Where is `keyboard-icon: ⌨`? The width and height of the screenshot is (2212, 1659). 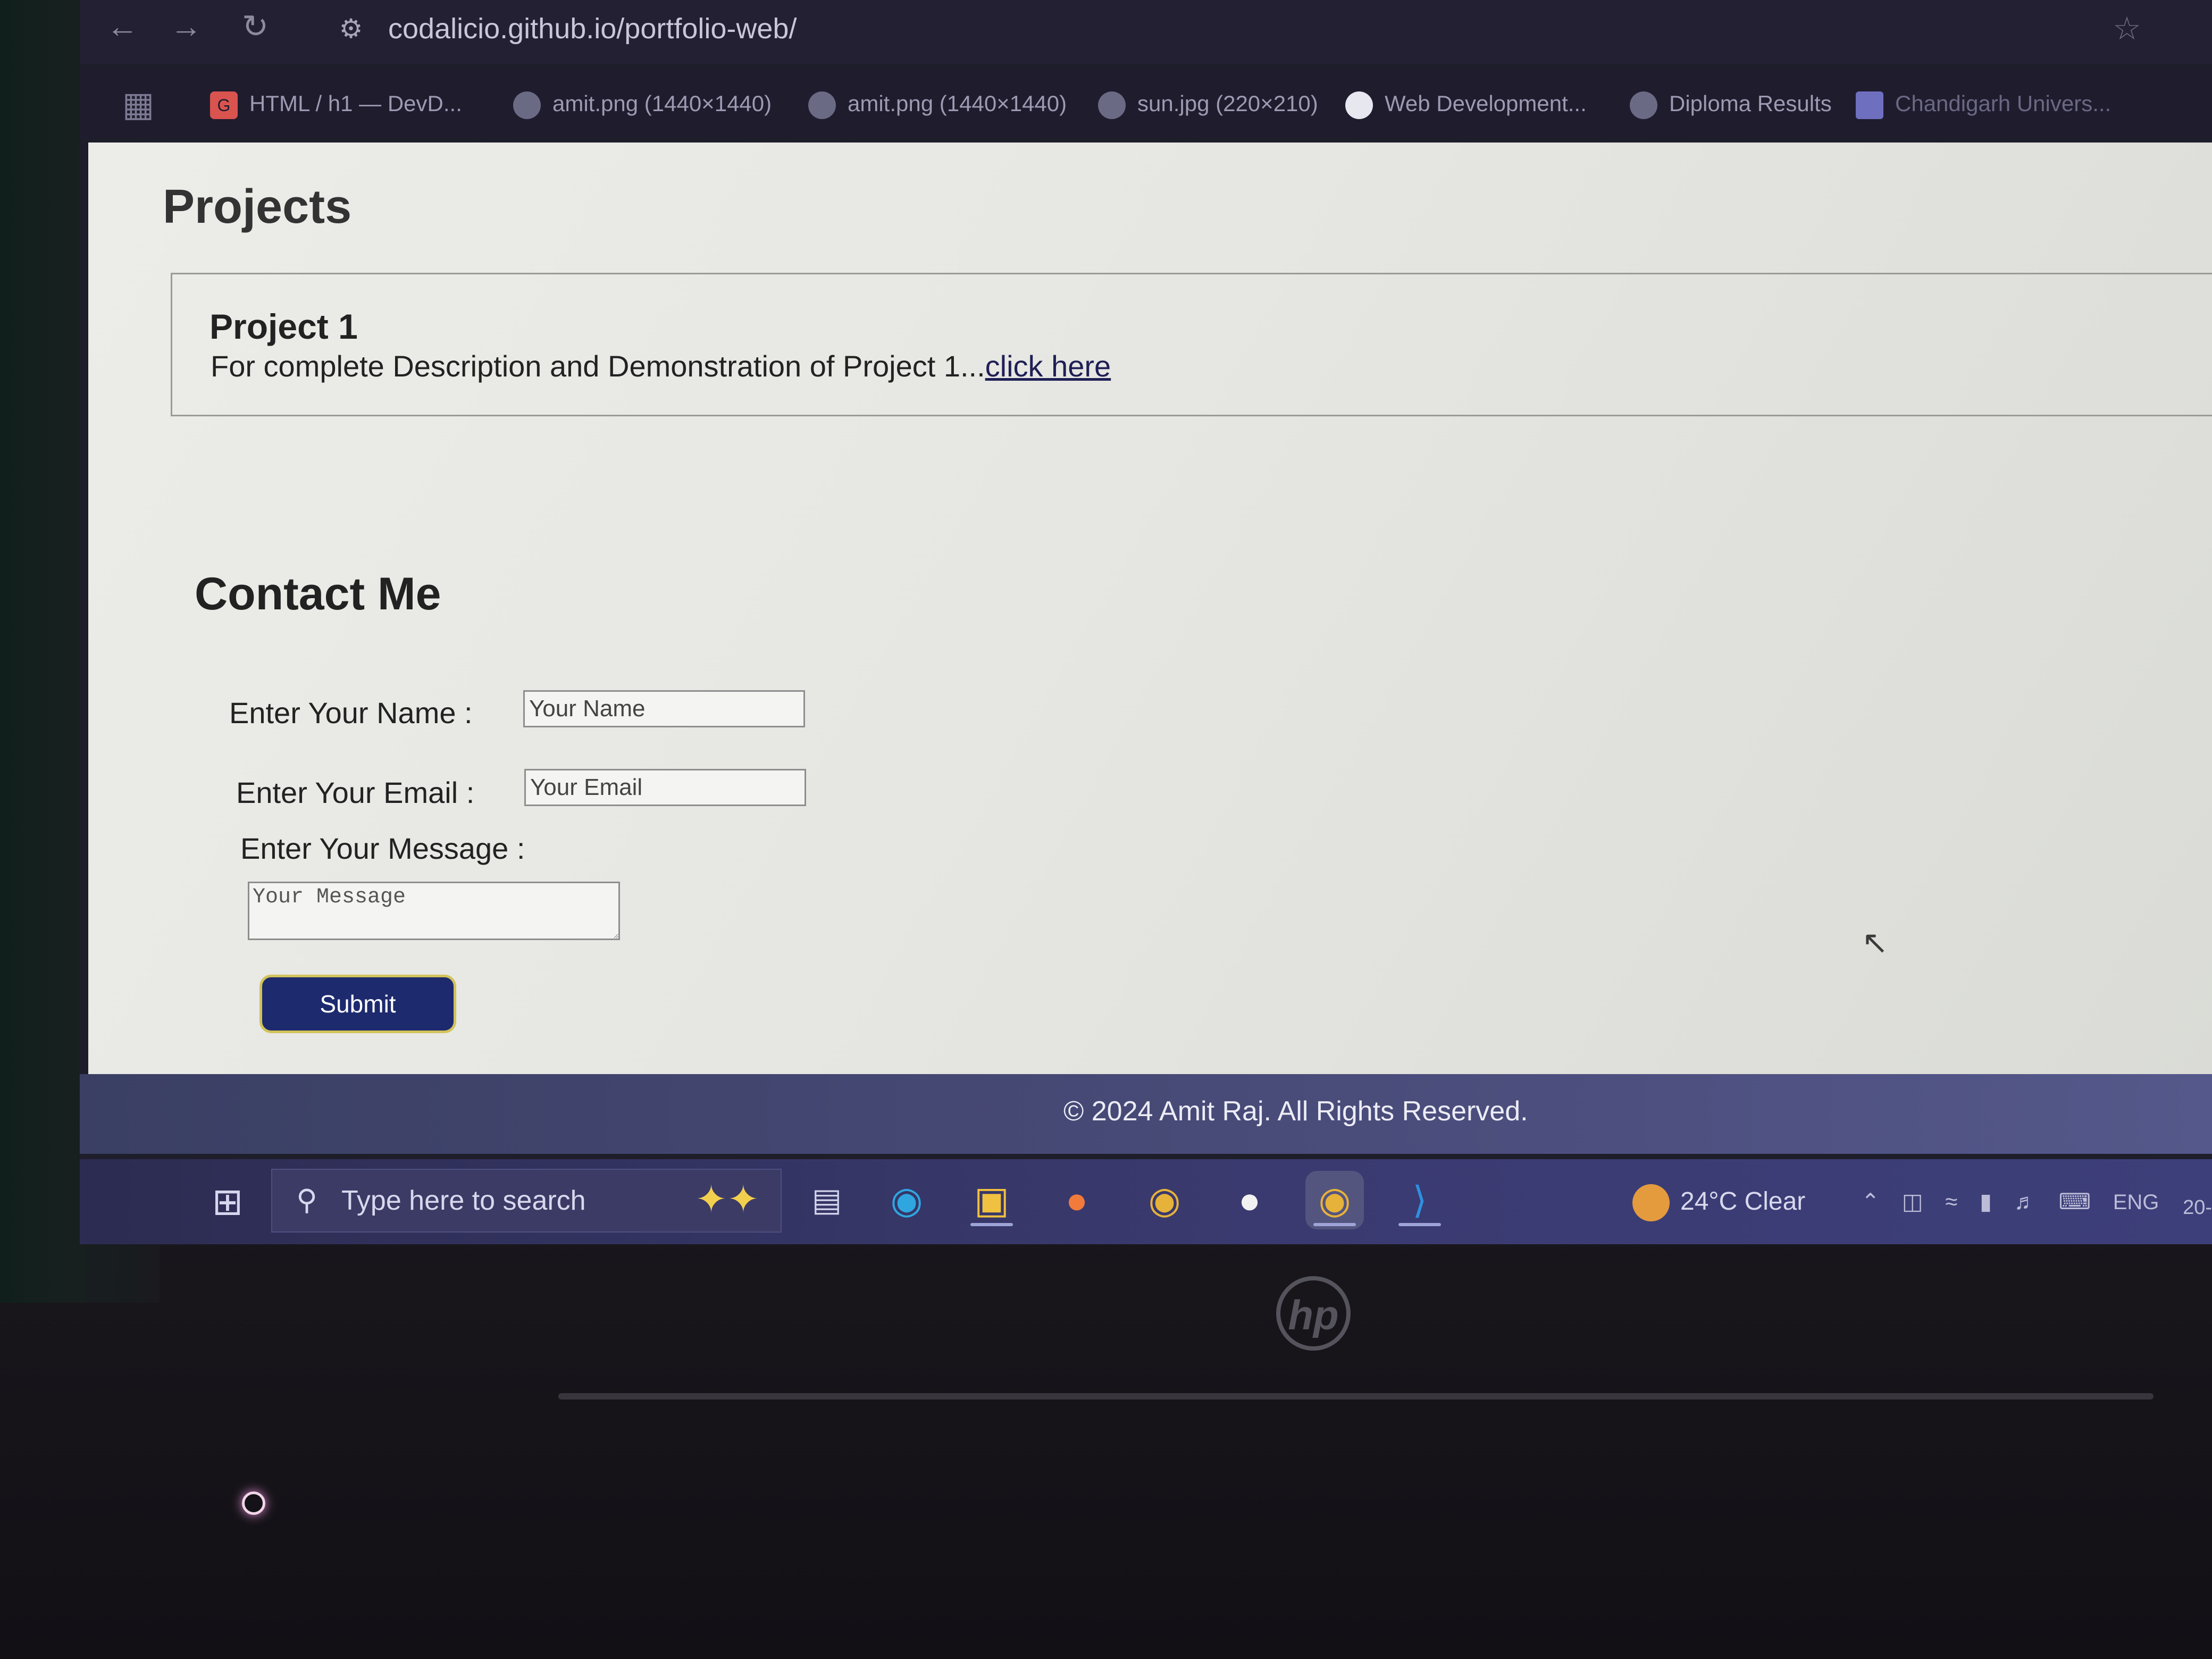
keyboard-icon: ⌨ is located at coordinates (2074, 1201).